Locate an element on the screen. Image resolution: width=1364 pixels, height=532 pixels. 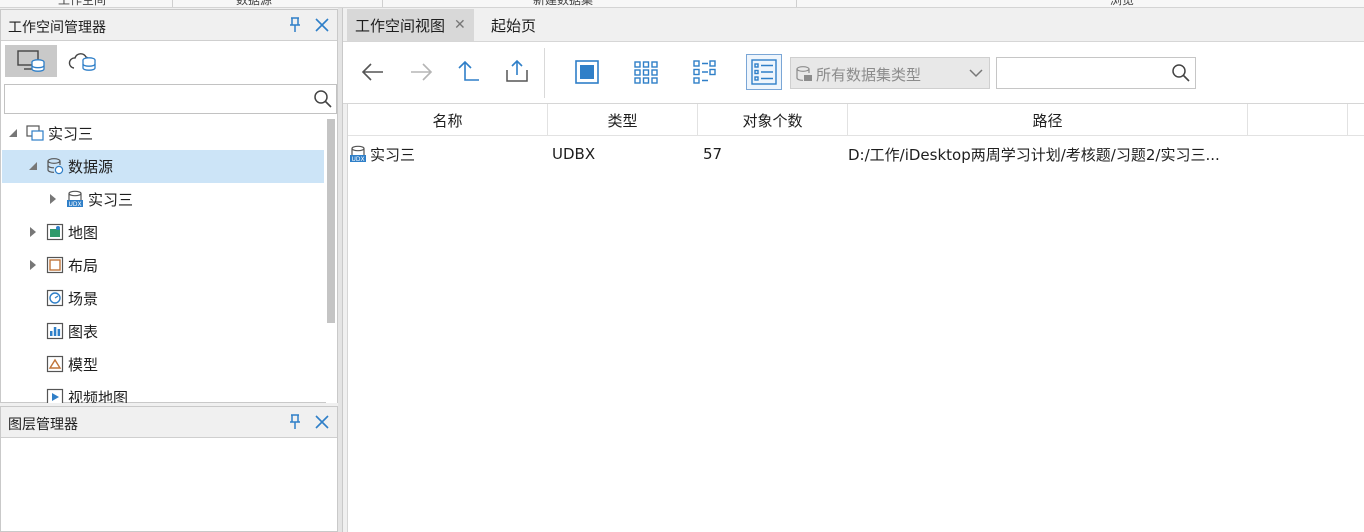
arrow-up-icon is located at coordinates (468, 70).